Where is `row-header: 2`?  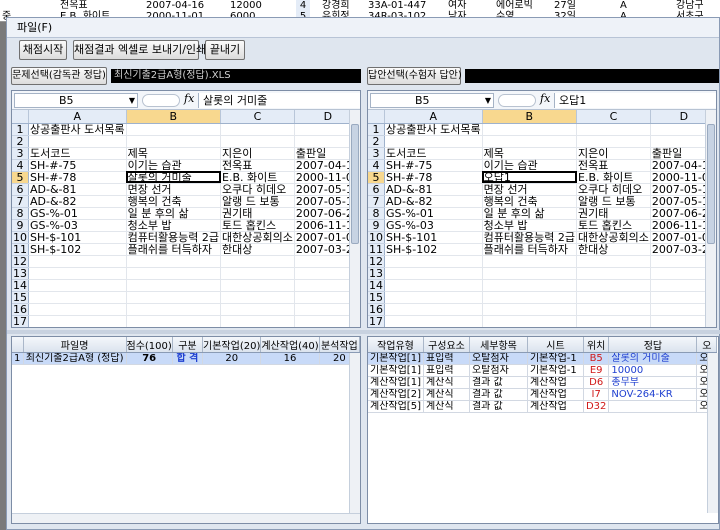 row-header: 2 is located at coordinates (376, 141).